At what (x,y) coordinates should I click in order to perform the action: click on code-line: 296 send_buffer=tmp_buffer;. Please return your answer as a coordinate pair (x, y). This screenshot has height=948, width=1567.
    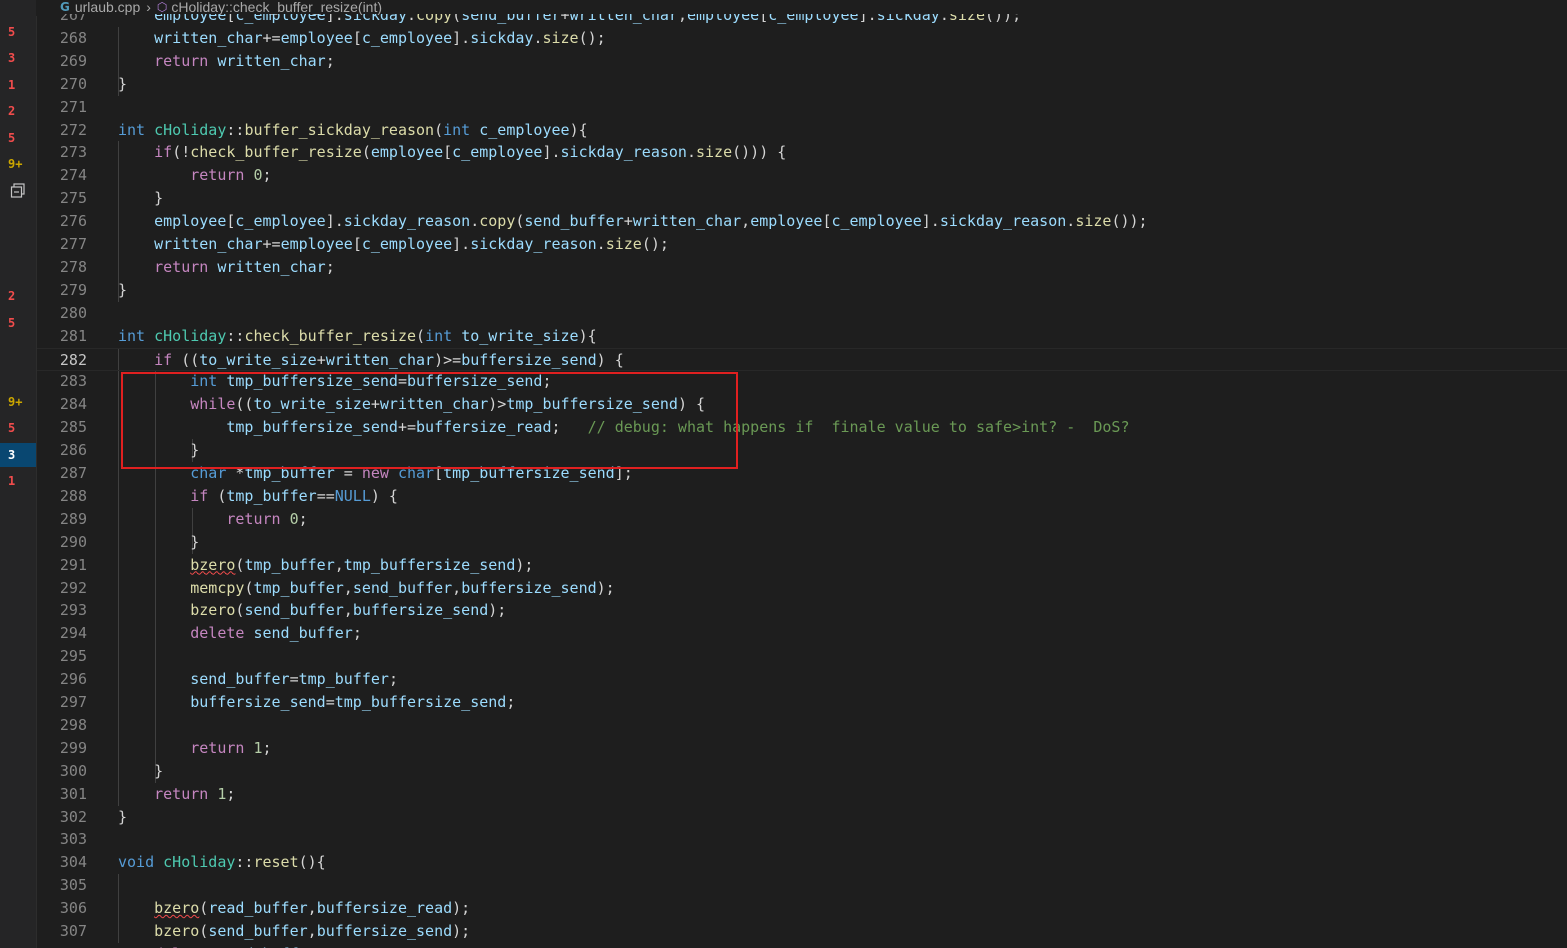
    Looking at the image, I should click on (802, 679).